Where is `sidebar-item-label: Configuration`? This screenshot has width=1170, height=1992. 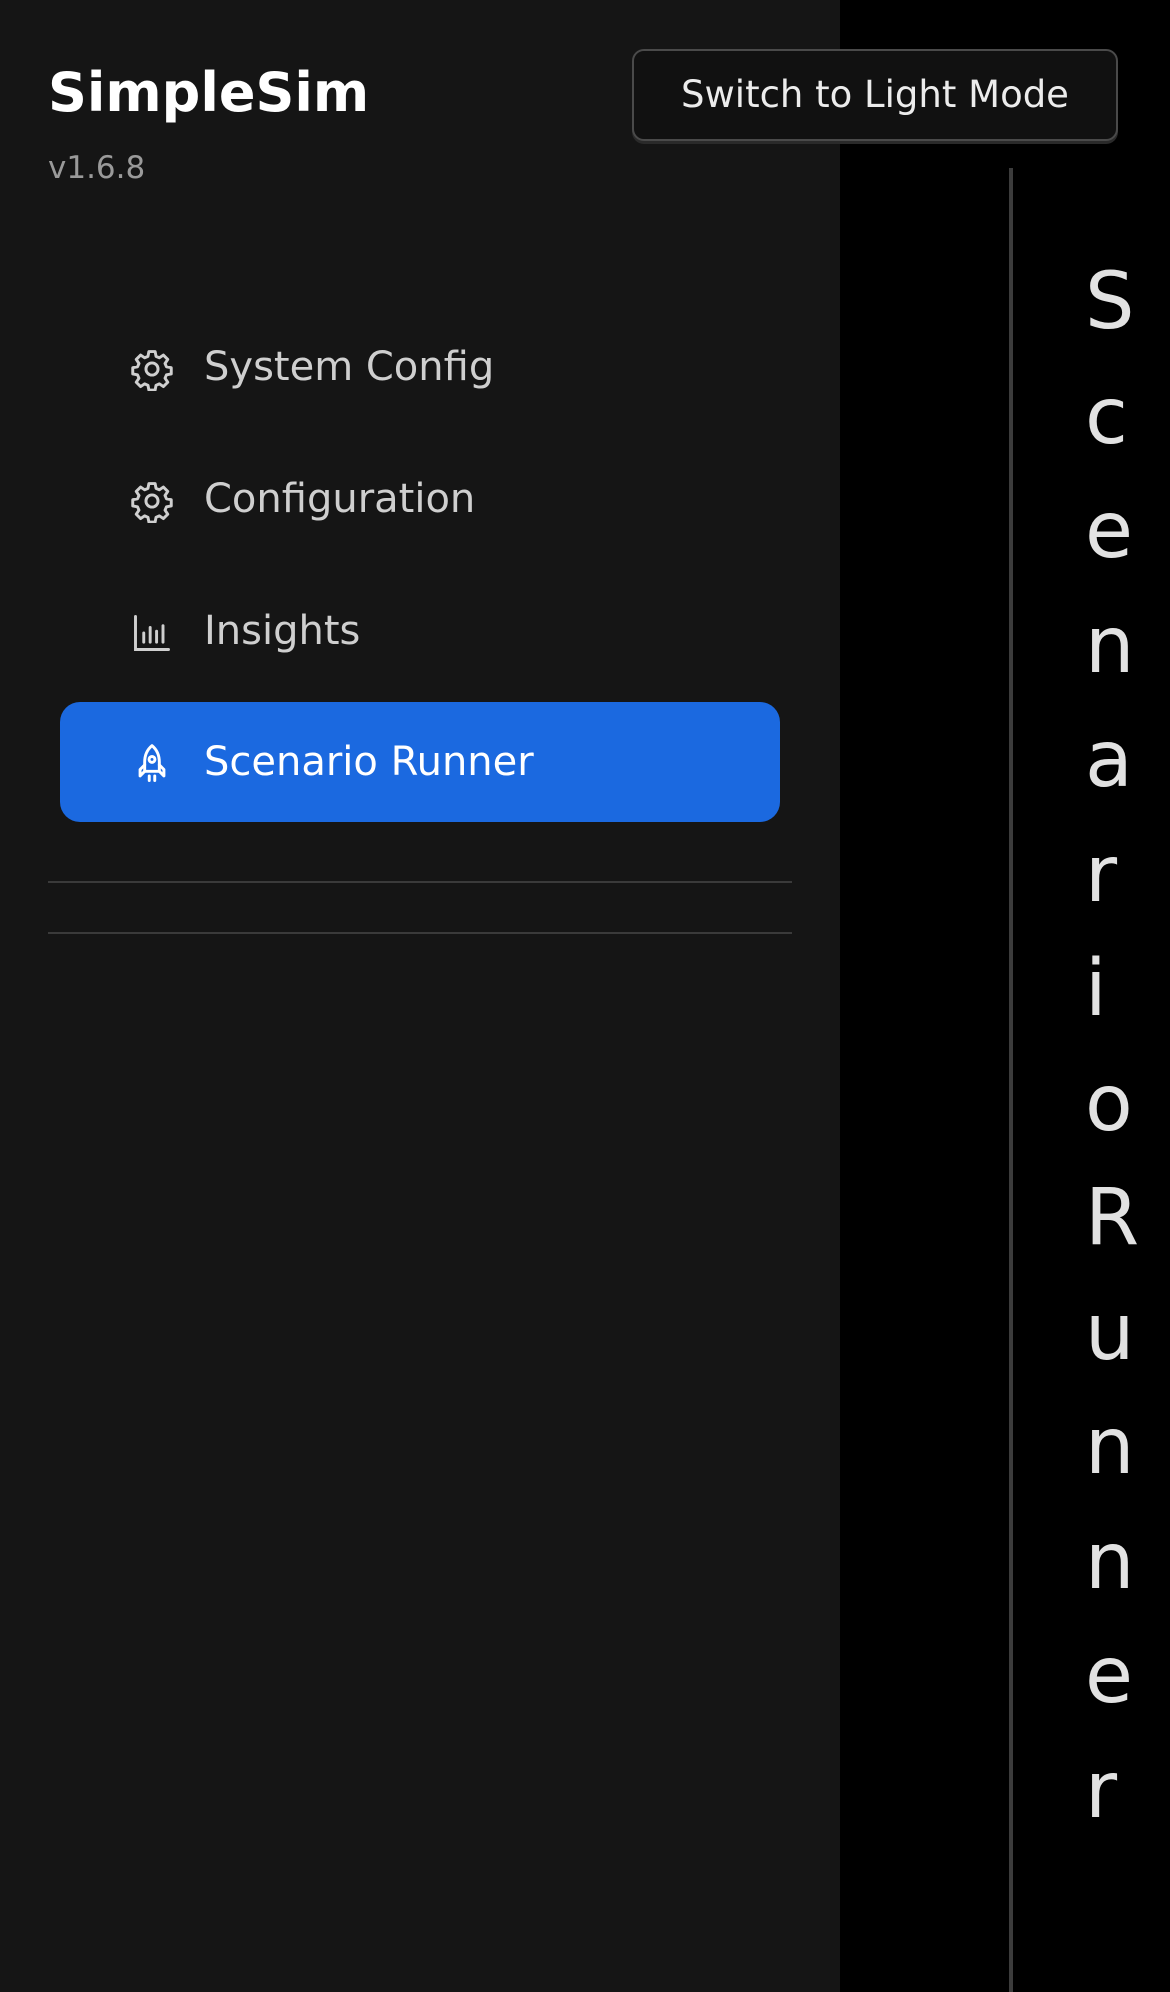
sidebar-item-label: Configuration is located at coordinates (340, 499).